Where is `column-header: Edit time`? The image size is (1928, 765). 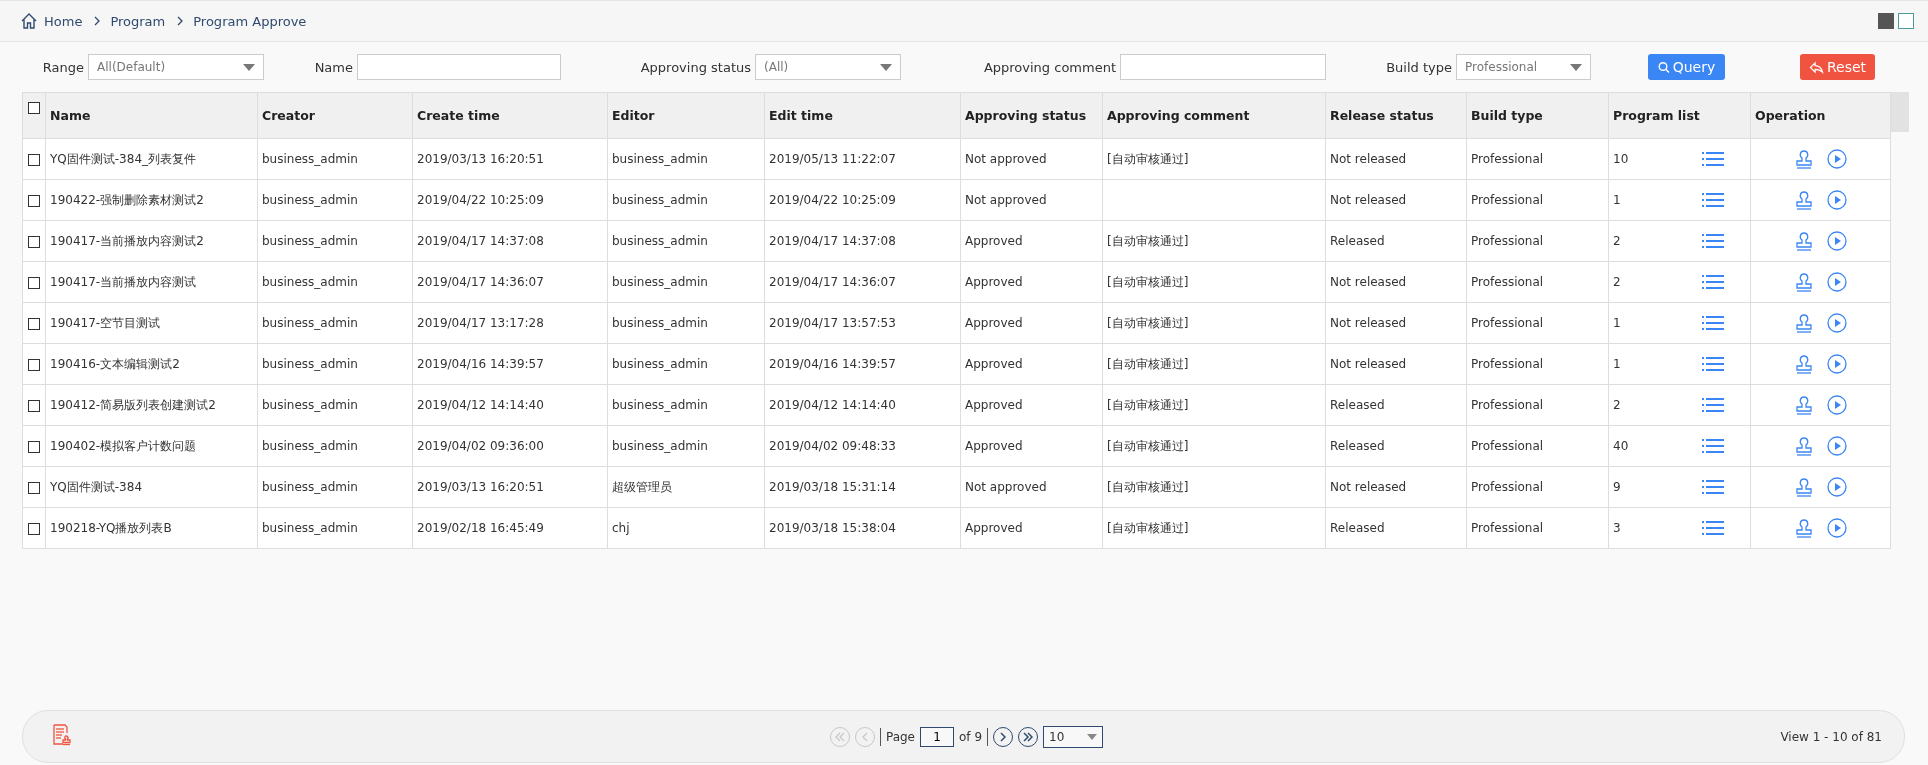 column-header: Edit time is located at coordinates (862, 115).